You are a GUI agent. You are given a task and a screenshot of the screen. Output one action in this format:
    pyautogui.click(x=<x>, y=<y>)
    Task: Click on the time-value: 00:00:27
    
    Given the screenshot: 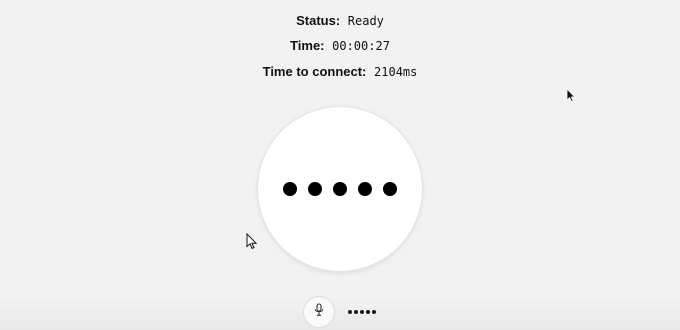 What is the action you would take?
    pyautogui.click(x=361, y=46)
    